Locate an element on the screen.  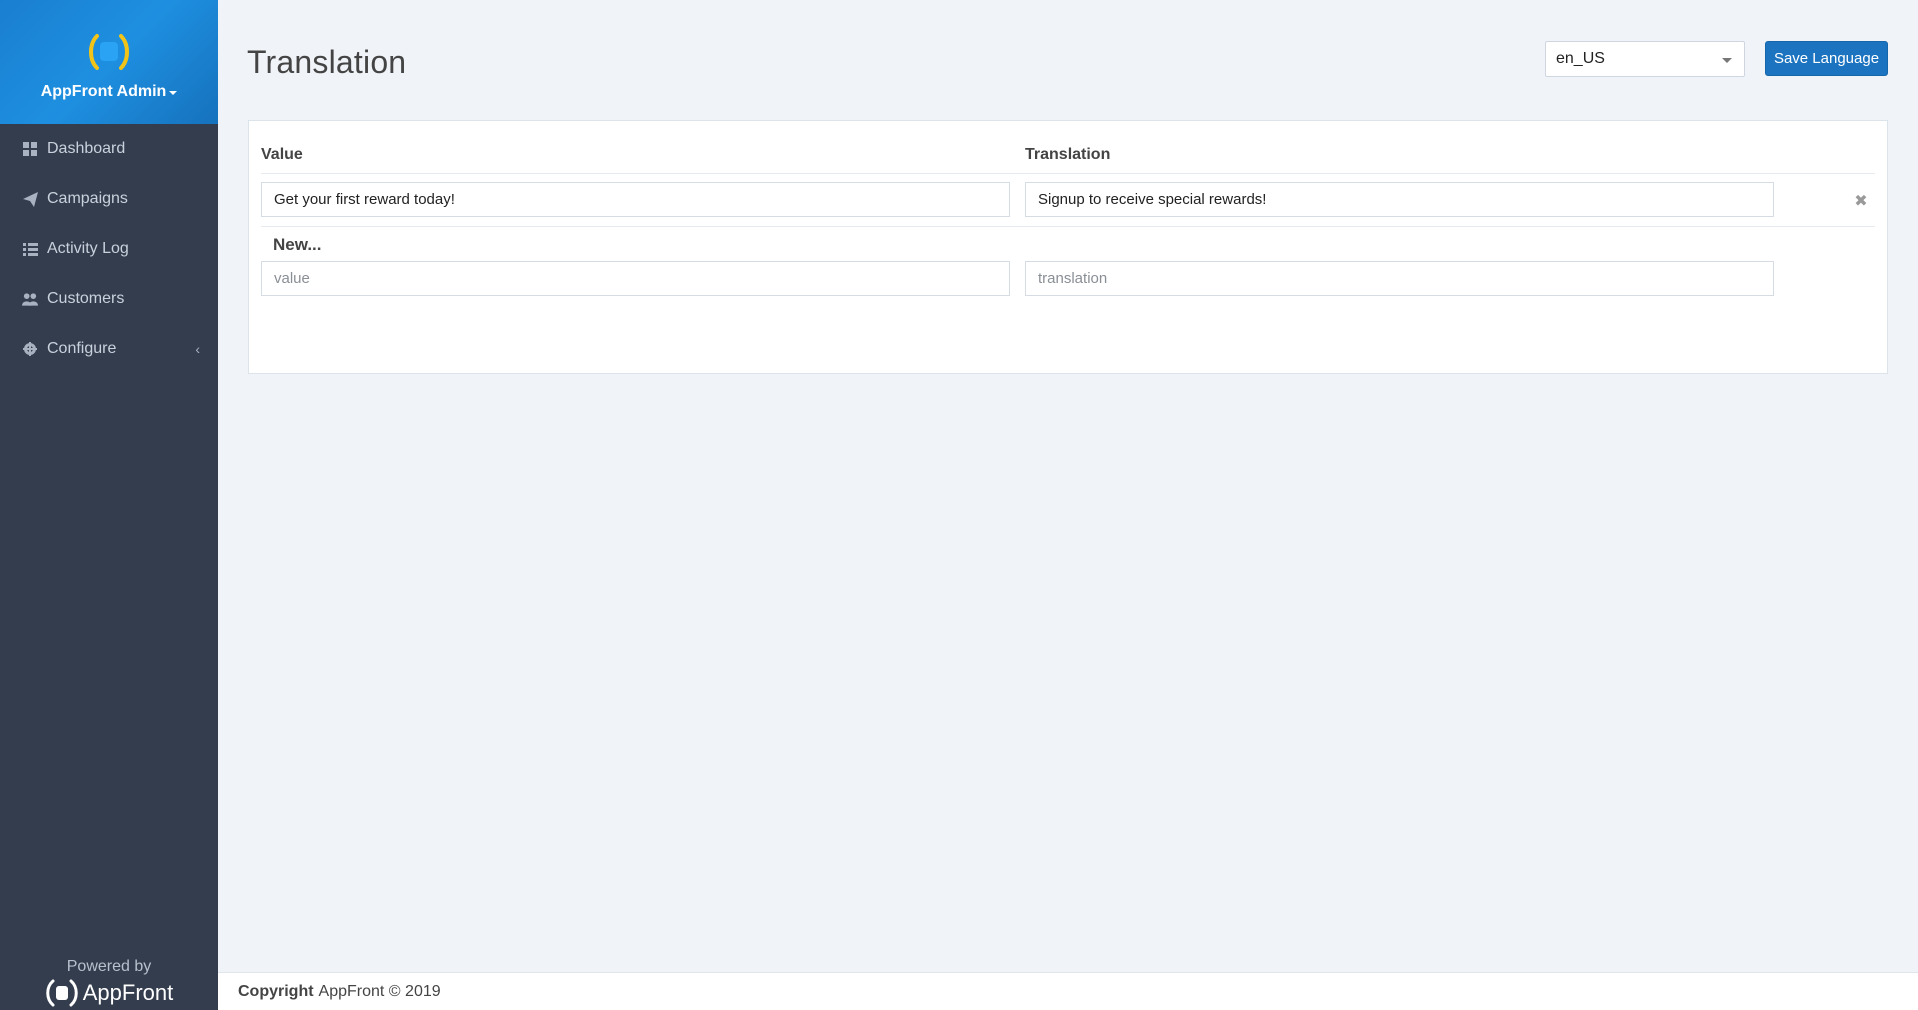
brand-name: AppFront Admin is located at coordinates (103, 91).